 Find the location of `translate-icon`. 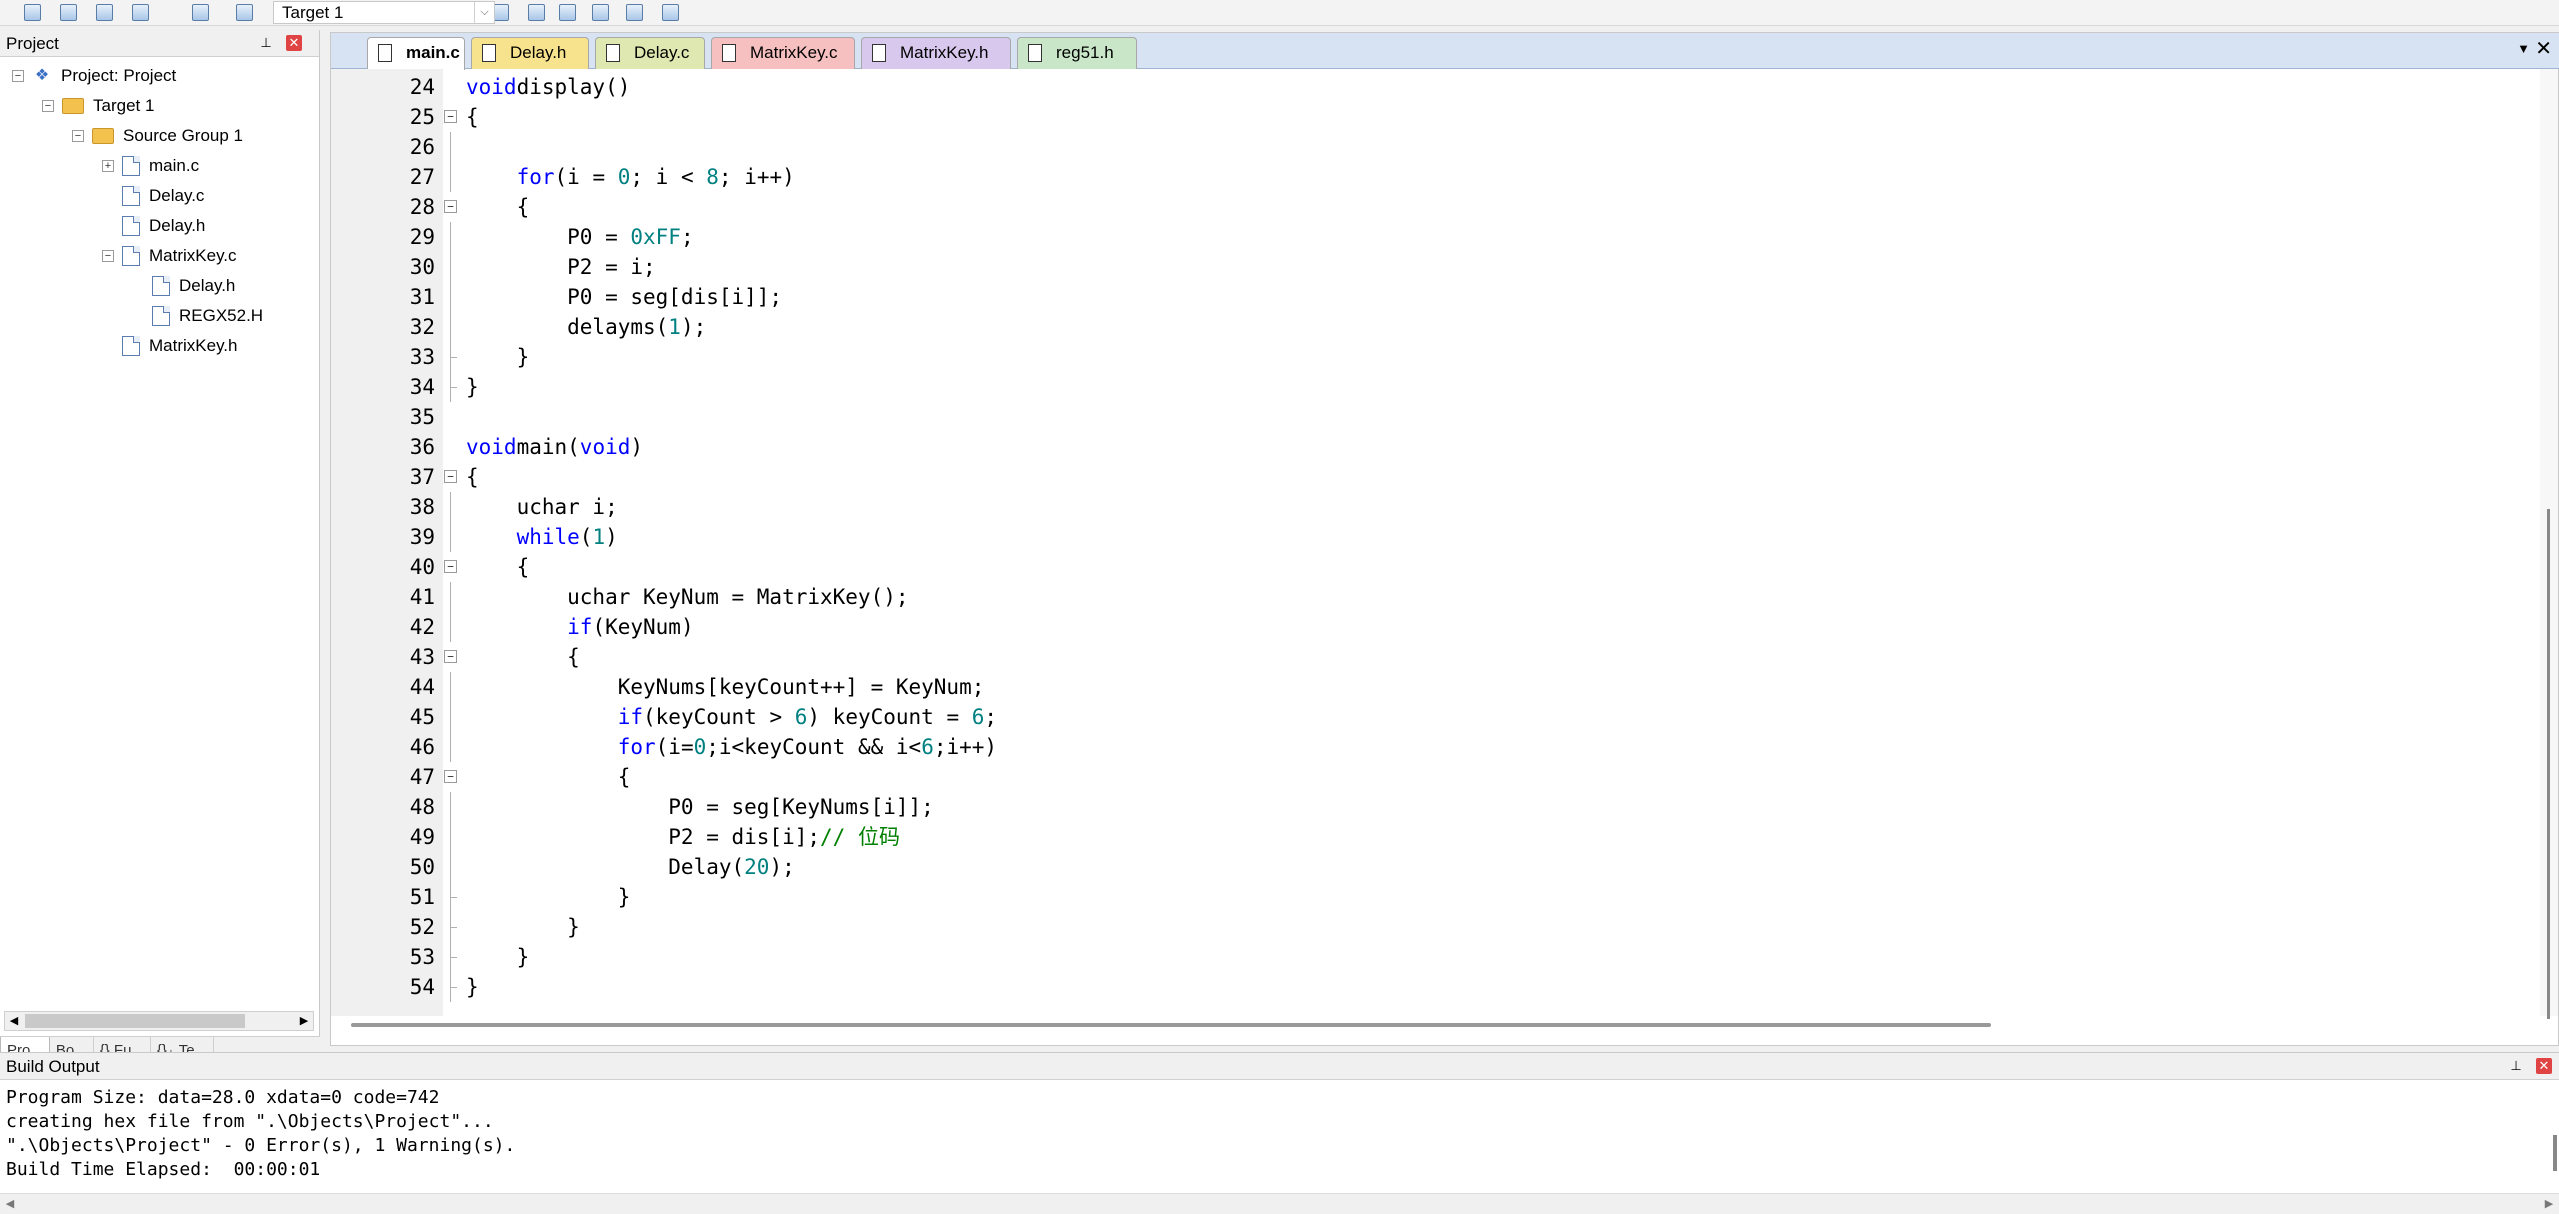

translate-icon is located at coordinates (200, 12).